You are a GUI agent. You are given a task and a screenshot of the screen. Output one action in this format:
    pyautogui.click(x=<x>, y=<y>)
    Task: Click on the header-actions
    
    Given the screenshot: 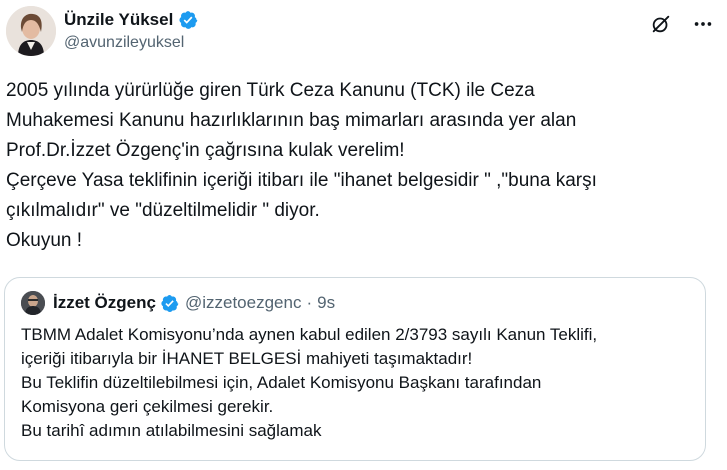 What is the action you would take?
    pyautogui.click(x=682, y=24)
    